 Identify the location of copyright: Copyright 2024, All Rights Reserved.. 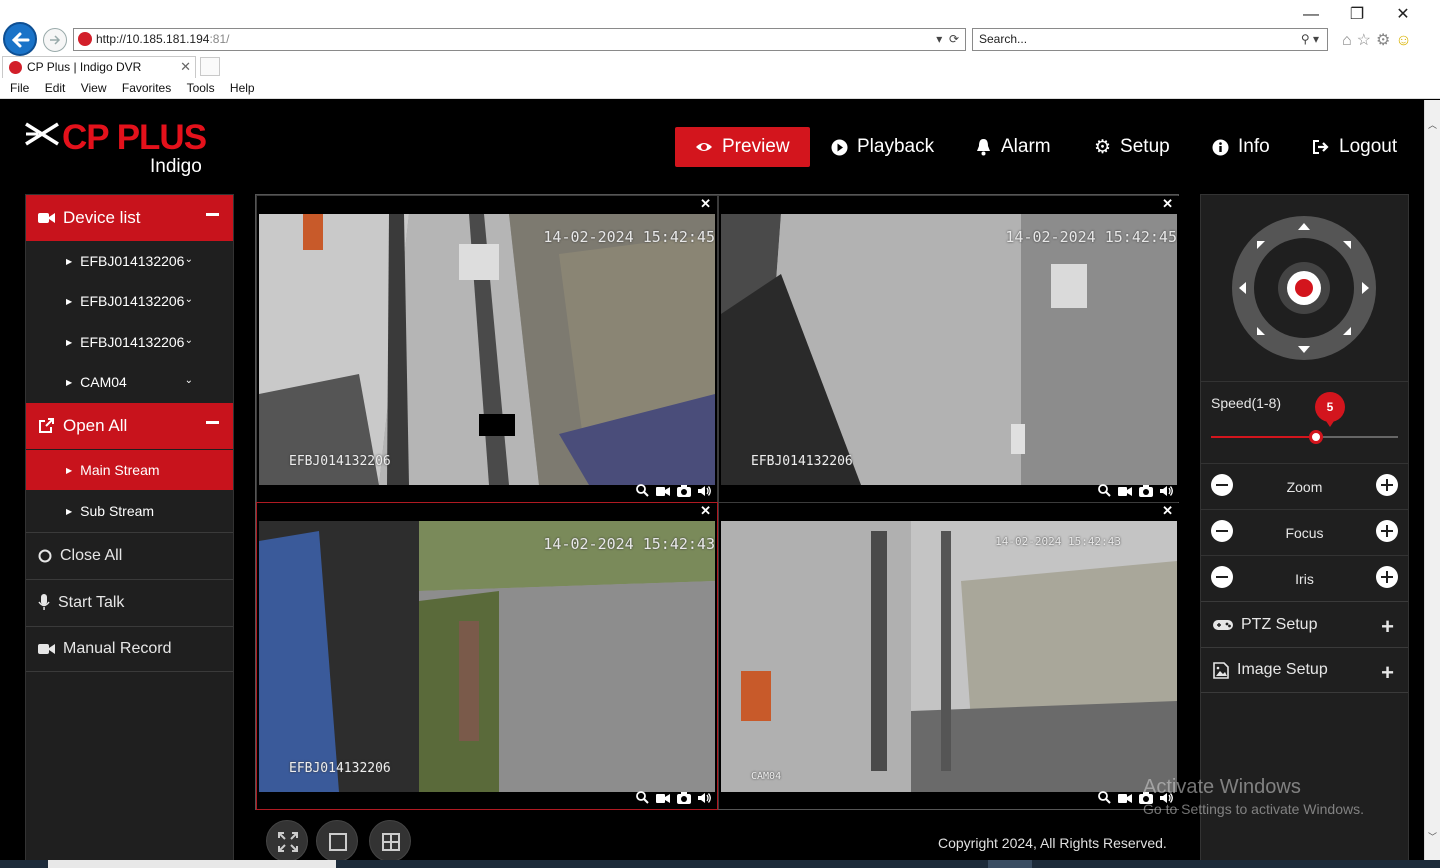
(1052, 843).